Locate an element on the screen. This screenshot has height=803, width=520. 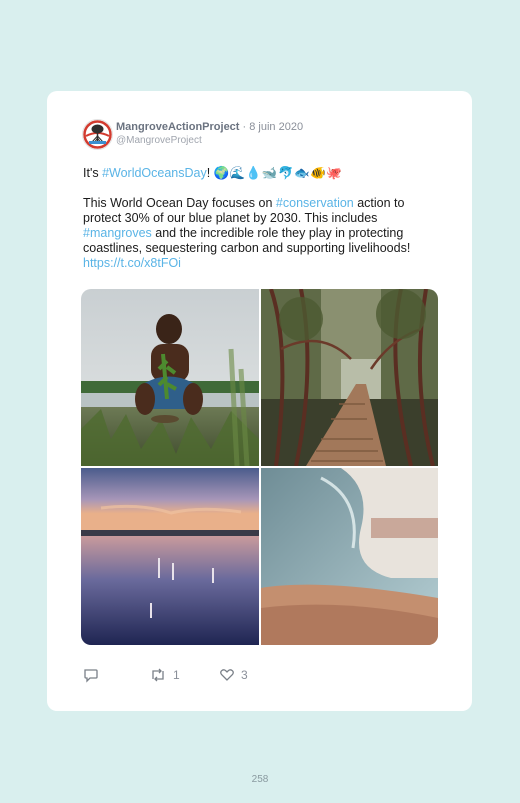
tweet-line-1: It's #WorldOceansDay! 🌍🌊💧🐋🐬🐟🐠🐙 is located at coordinates (263, 173).